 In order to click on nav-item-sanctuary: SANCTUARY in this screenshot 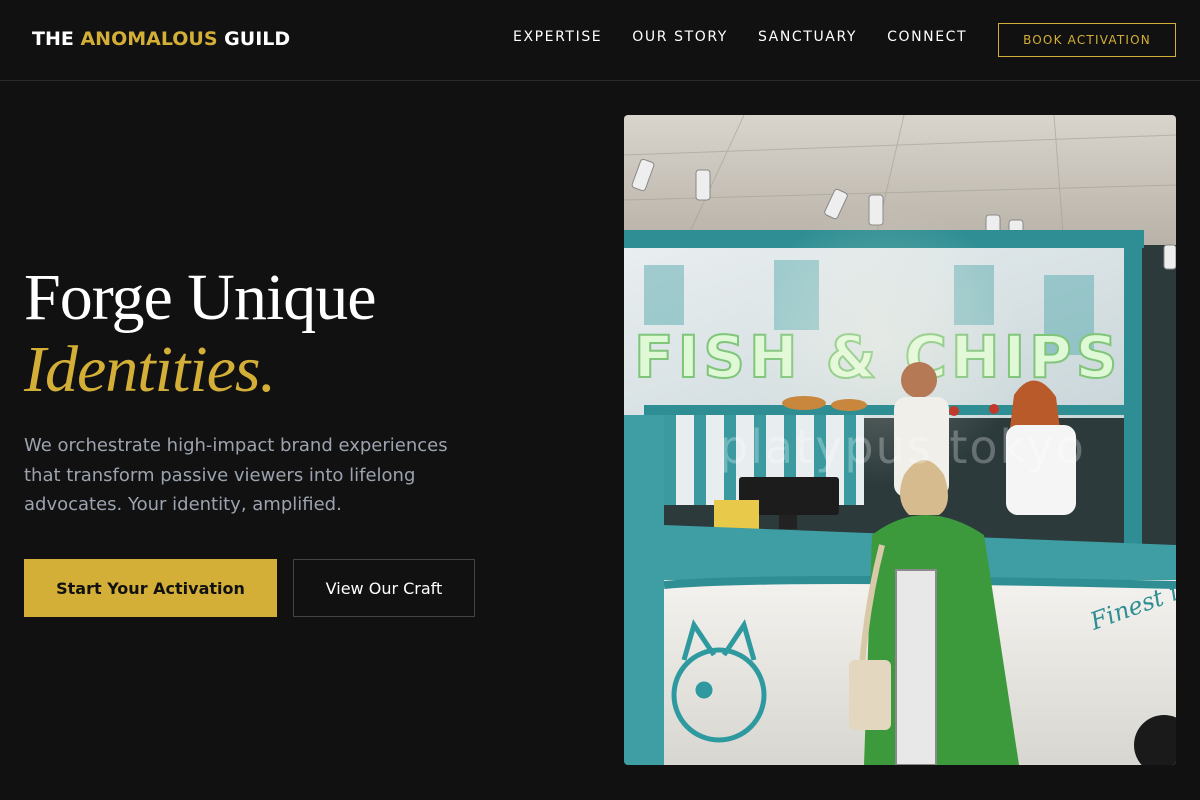, I will do `click(807, 37)`.